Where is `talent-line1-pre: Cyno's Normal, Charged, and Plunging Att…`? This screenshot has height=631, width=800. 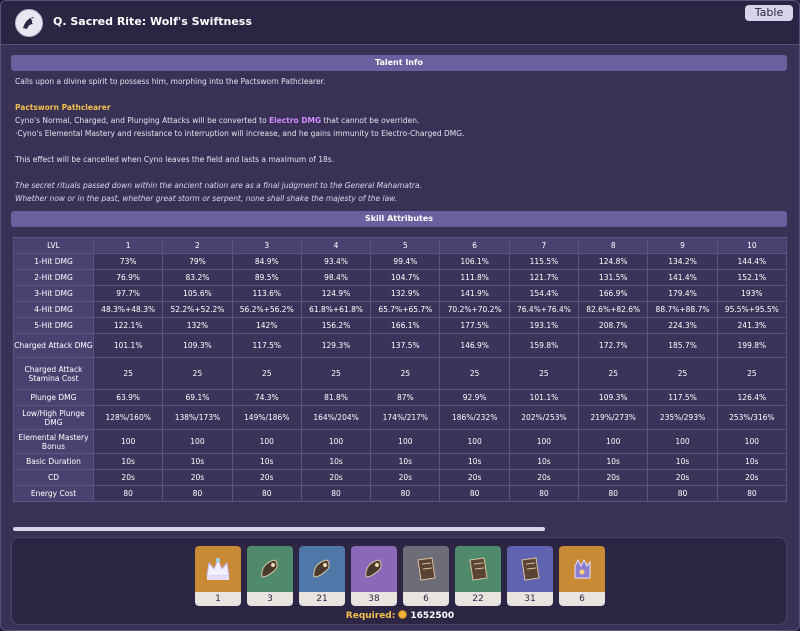 talent-line1-pre: Cyno's Normal, Charged, and Plunging Att… is located at coordinates (142, 120).